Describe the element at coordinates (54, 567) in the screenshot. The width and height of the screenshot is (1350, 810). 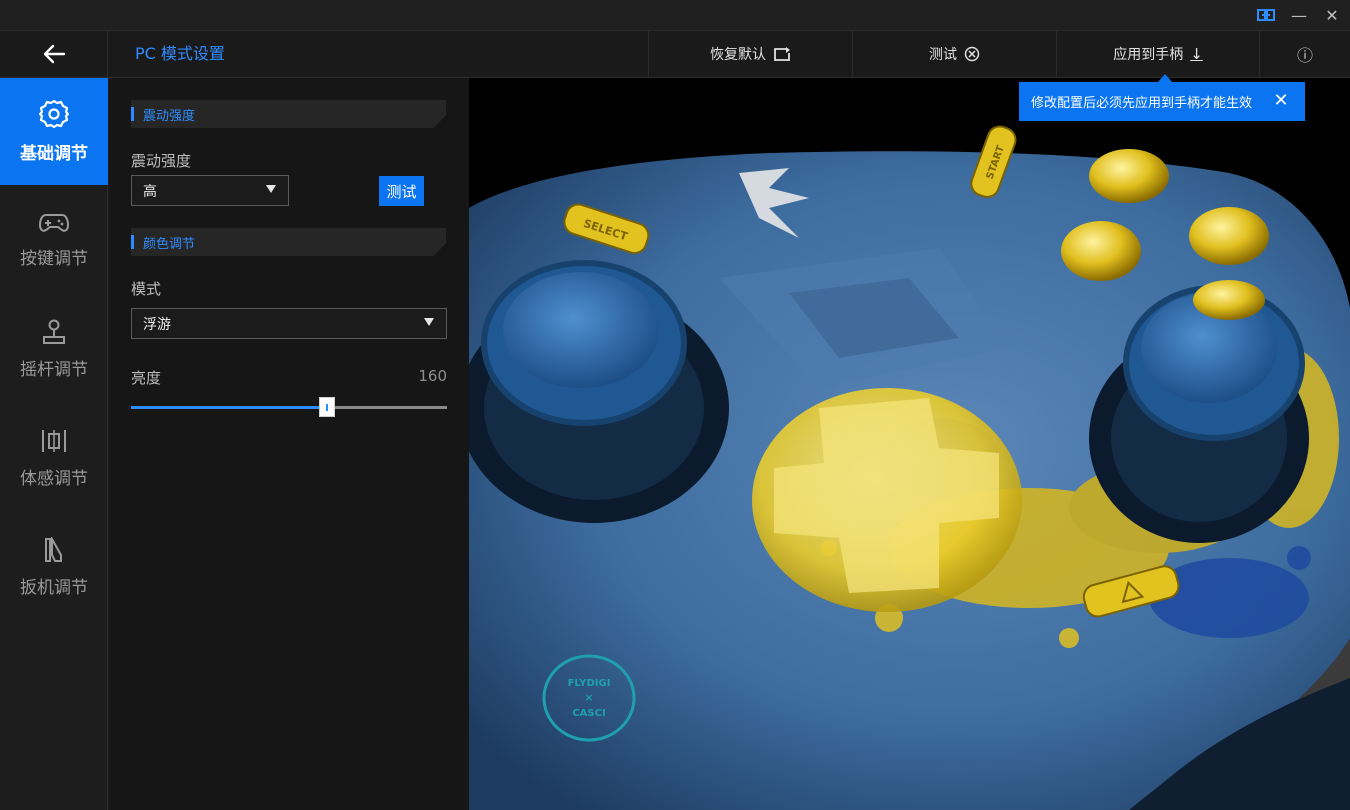
I see `sidebar-item-trigger: 扳机调节` at that location.